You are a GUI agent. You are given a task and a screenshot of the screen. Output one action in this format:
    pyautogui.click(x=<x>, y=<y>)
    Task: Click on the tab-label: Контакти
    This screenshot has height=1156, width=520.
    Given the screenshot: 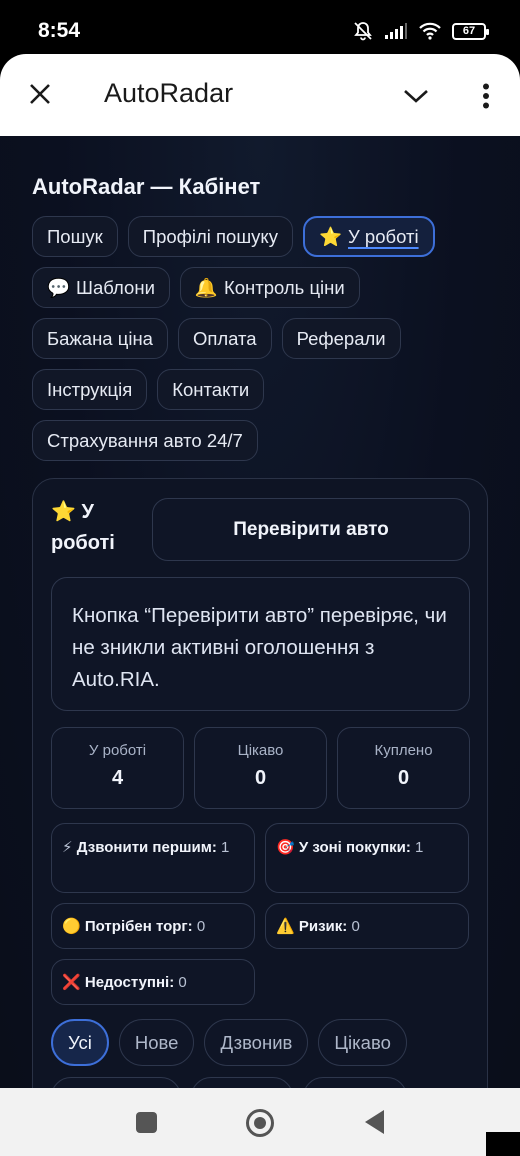 What is the action you would take?
    pyautogui.click(x=211, y=389)
    